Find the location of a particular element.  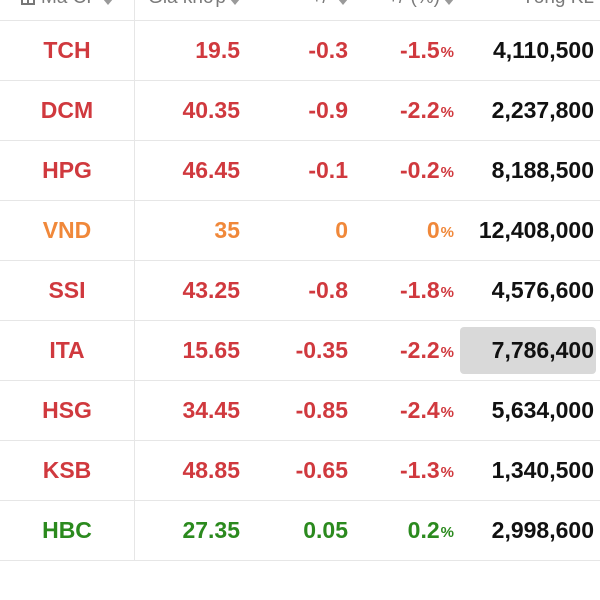

change-pct-value: -2.2 is located at coordinates (420, 110).